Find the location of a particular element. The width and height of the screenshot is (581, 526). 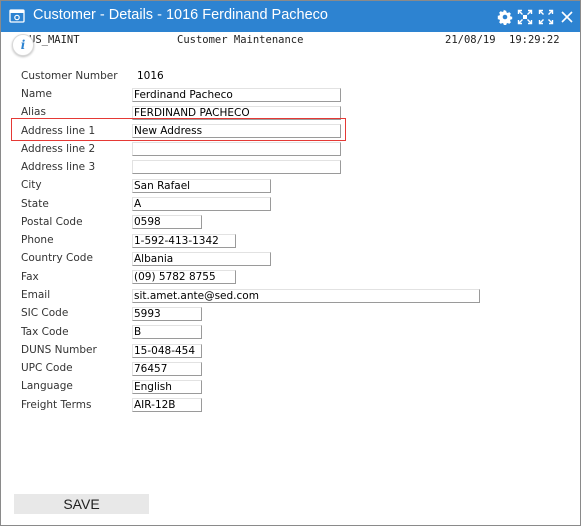

city-field: San Rafael is located at coordinates (201, 186).